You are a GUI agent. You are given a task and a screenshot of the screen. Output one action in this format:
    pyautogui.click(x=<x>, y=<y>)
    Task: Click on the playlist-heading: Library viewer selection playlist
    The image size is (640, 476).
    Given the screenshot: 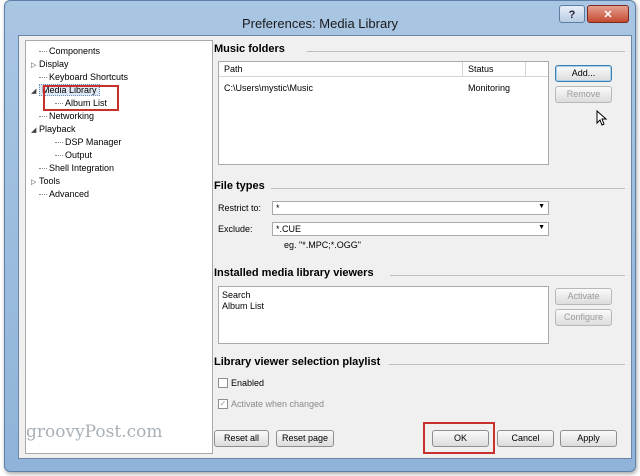 What is the action you would take?
    pyautogui.click(x=297, y=362)
    